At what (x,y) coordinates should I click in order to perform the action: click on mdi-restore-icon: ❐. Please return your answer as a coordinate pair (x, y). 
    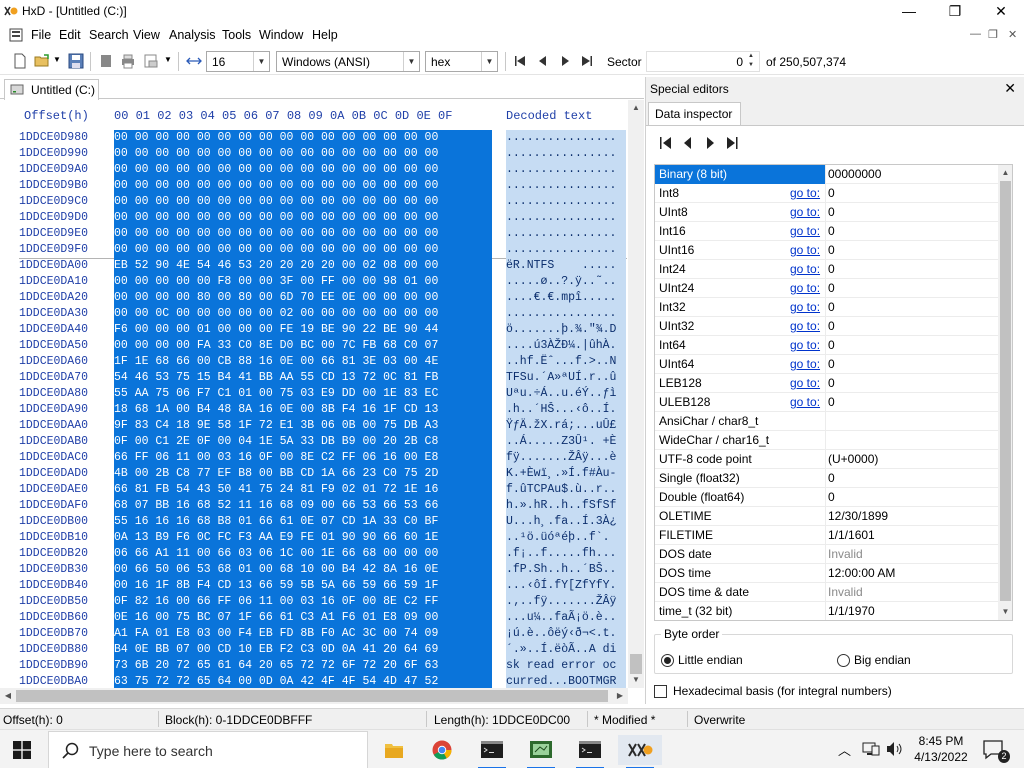
    Looking at the image, I should click on (993, 34).